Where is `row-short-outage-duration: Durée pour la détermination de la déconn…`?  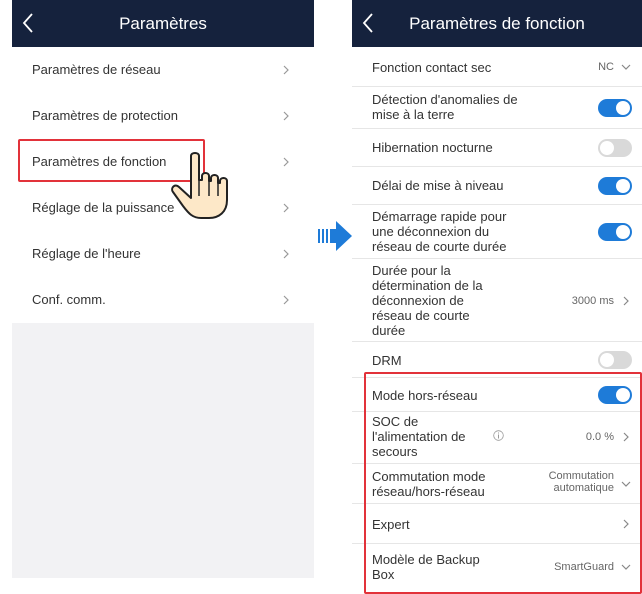
row-short-outage-duration: Durée pour la détermination de la déconn… is located at coordinates (497, 300).